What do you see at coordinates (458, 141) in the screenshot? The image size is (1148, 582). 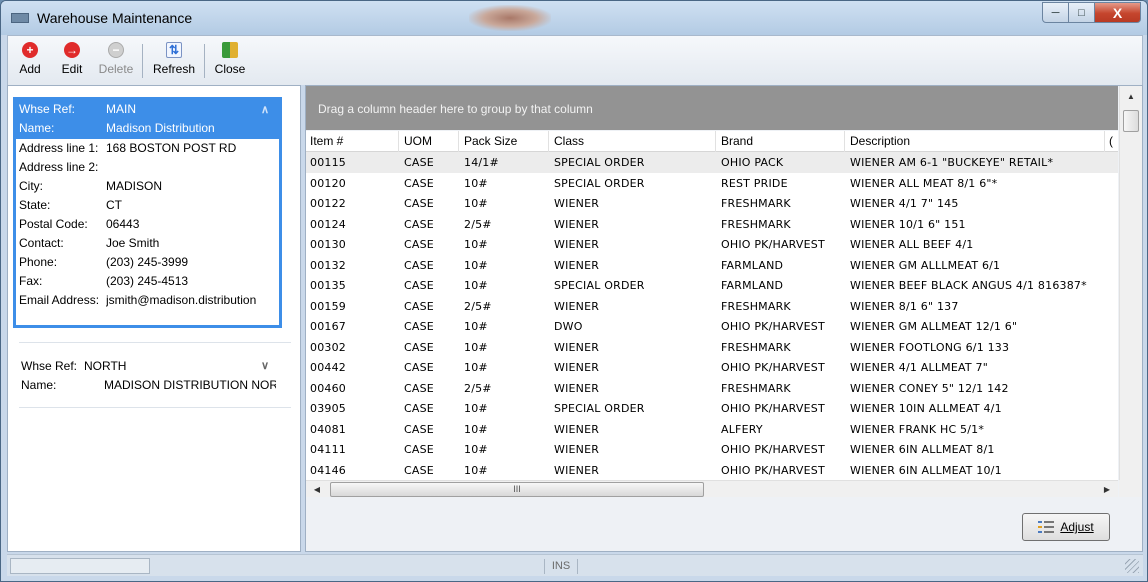 I see `column-divider` at bounding box center [458, 141].